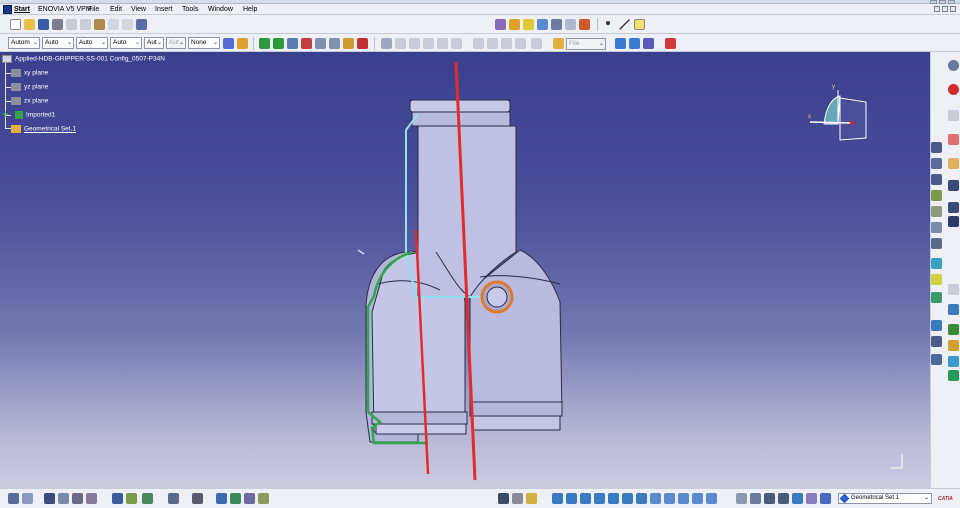  I want to click on pan-icon, so click(528, 24).